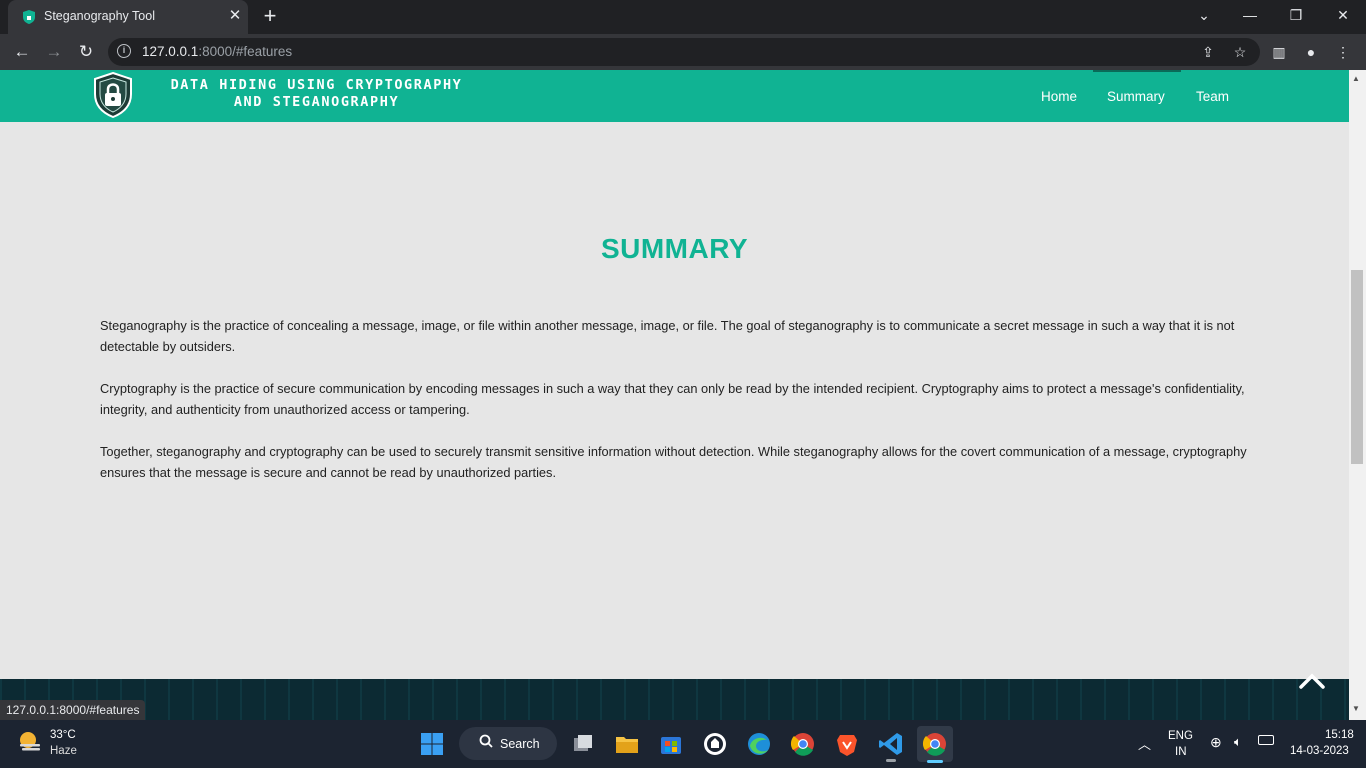 The width and height of the screenshot is (1366, 768). Describe the element at coordinates (1180, 736) in the screenshot. I see `language-indicator-line1: ENG` at that location.